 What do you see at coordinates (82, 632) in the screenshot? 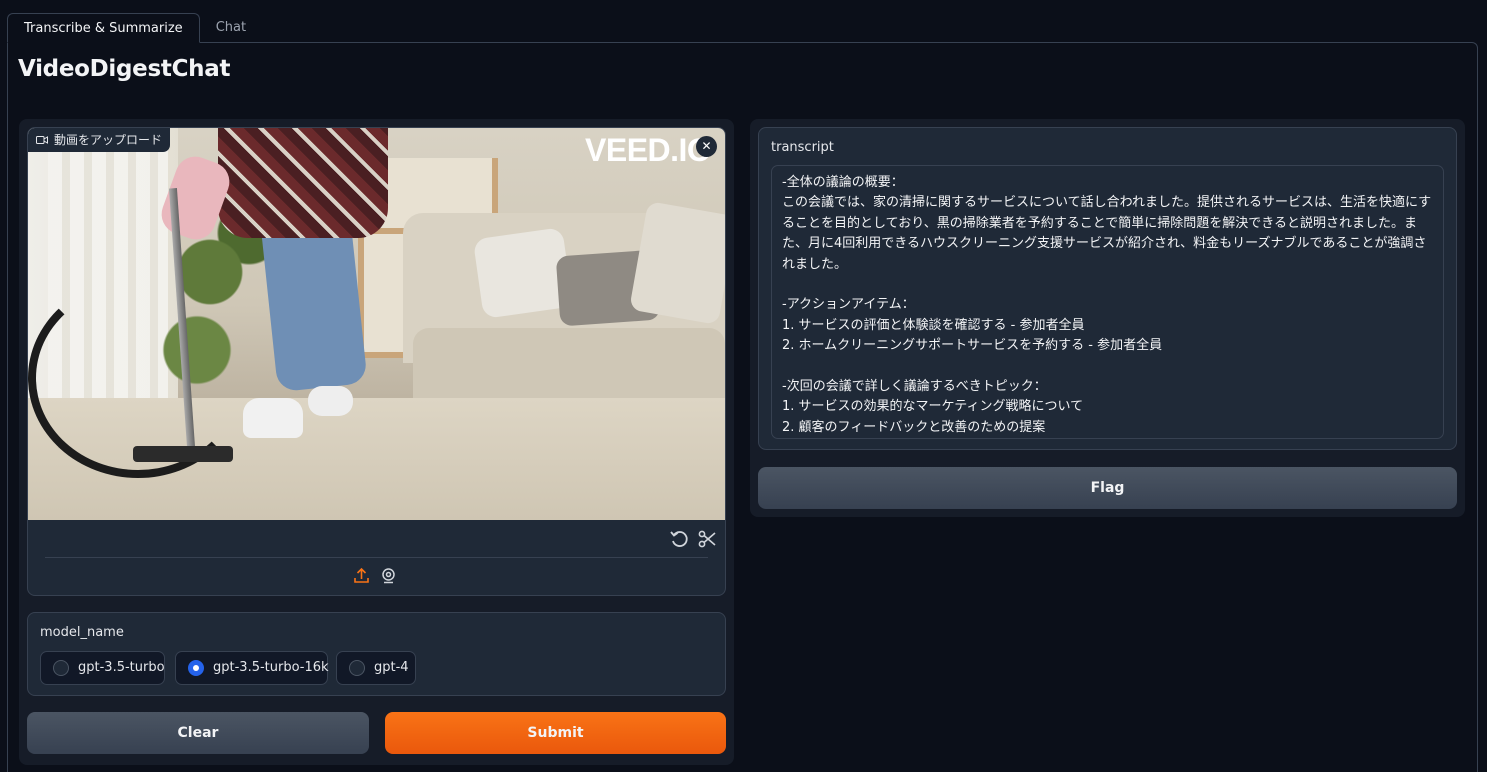
I see `model-name-label: model_name` at bounding box center [82, 632].